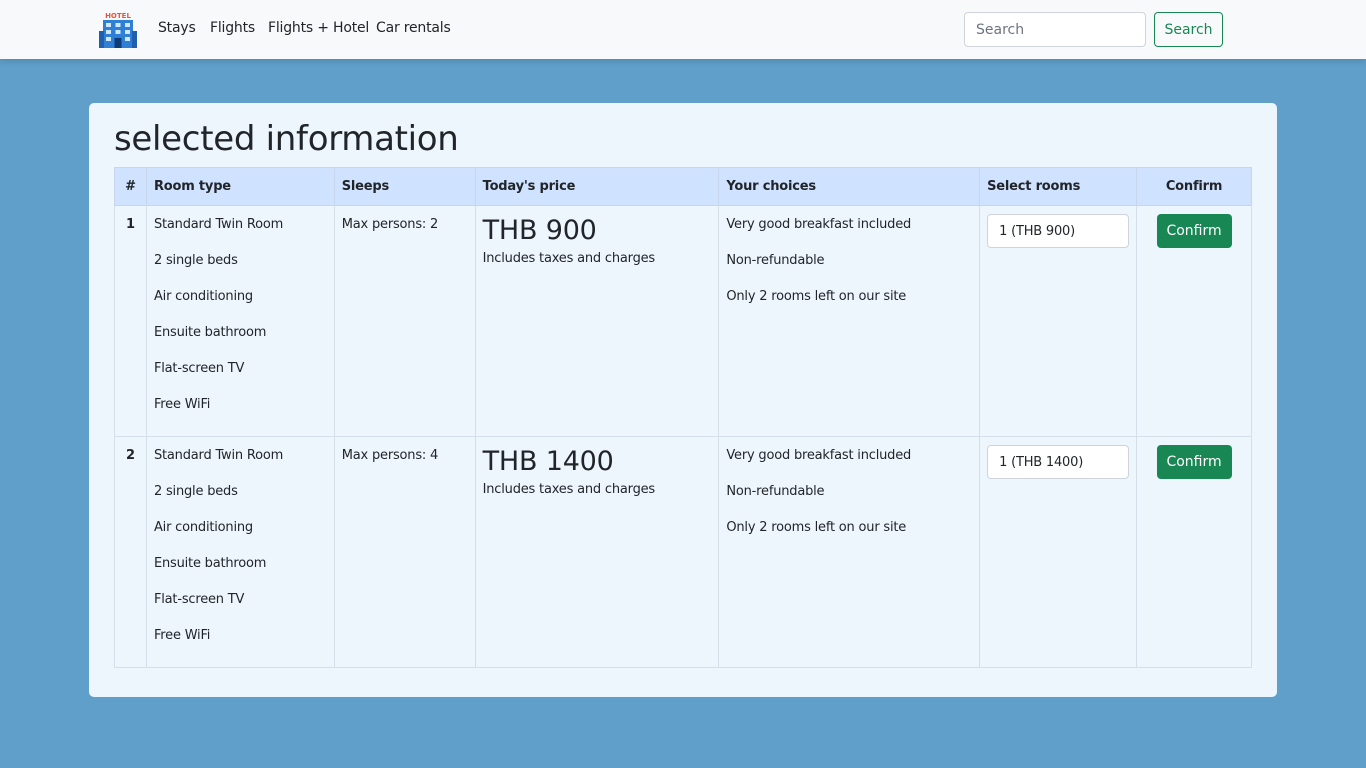  What do you see at coordinates (286, 139) in the screenshot?
I see `page-title: selected information` at bounding box center [286, 139].